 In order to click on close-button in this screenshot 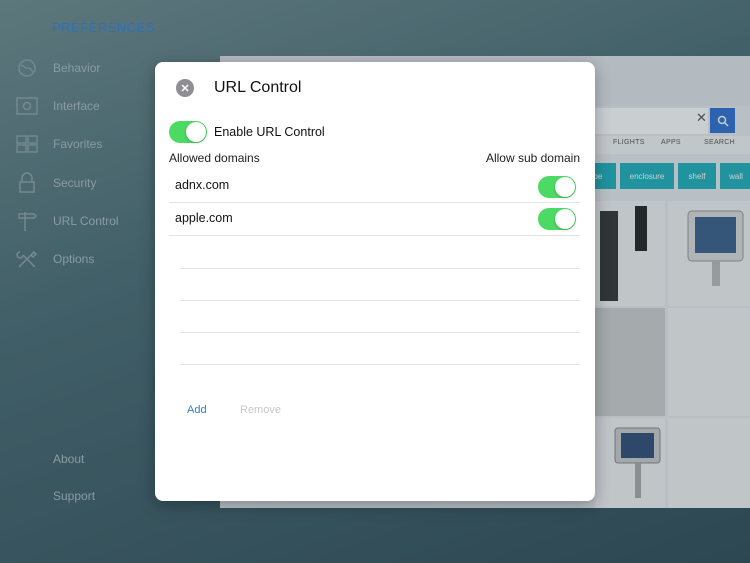, I will do `click(185, 88)`.